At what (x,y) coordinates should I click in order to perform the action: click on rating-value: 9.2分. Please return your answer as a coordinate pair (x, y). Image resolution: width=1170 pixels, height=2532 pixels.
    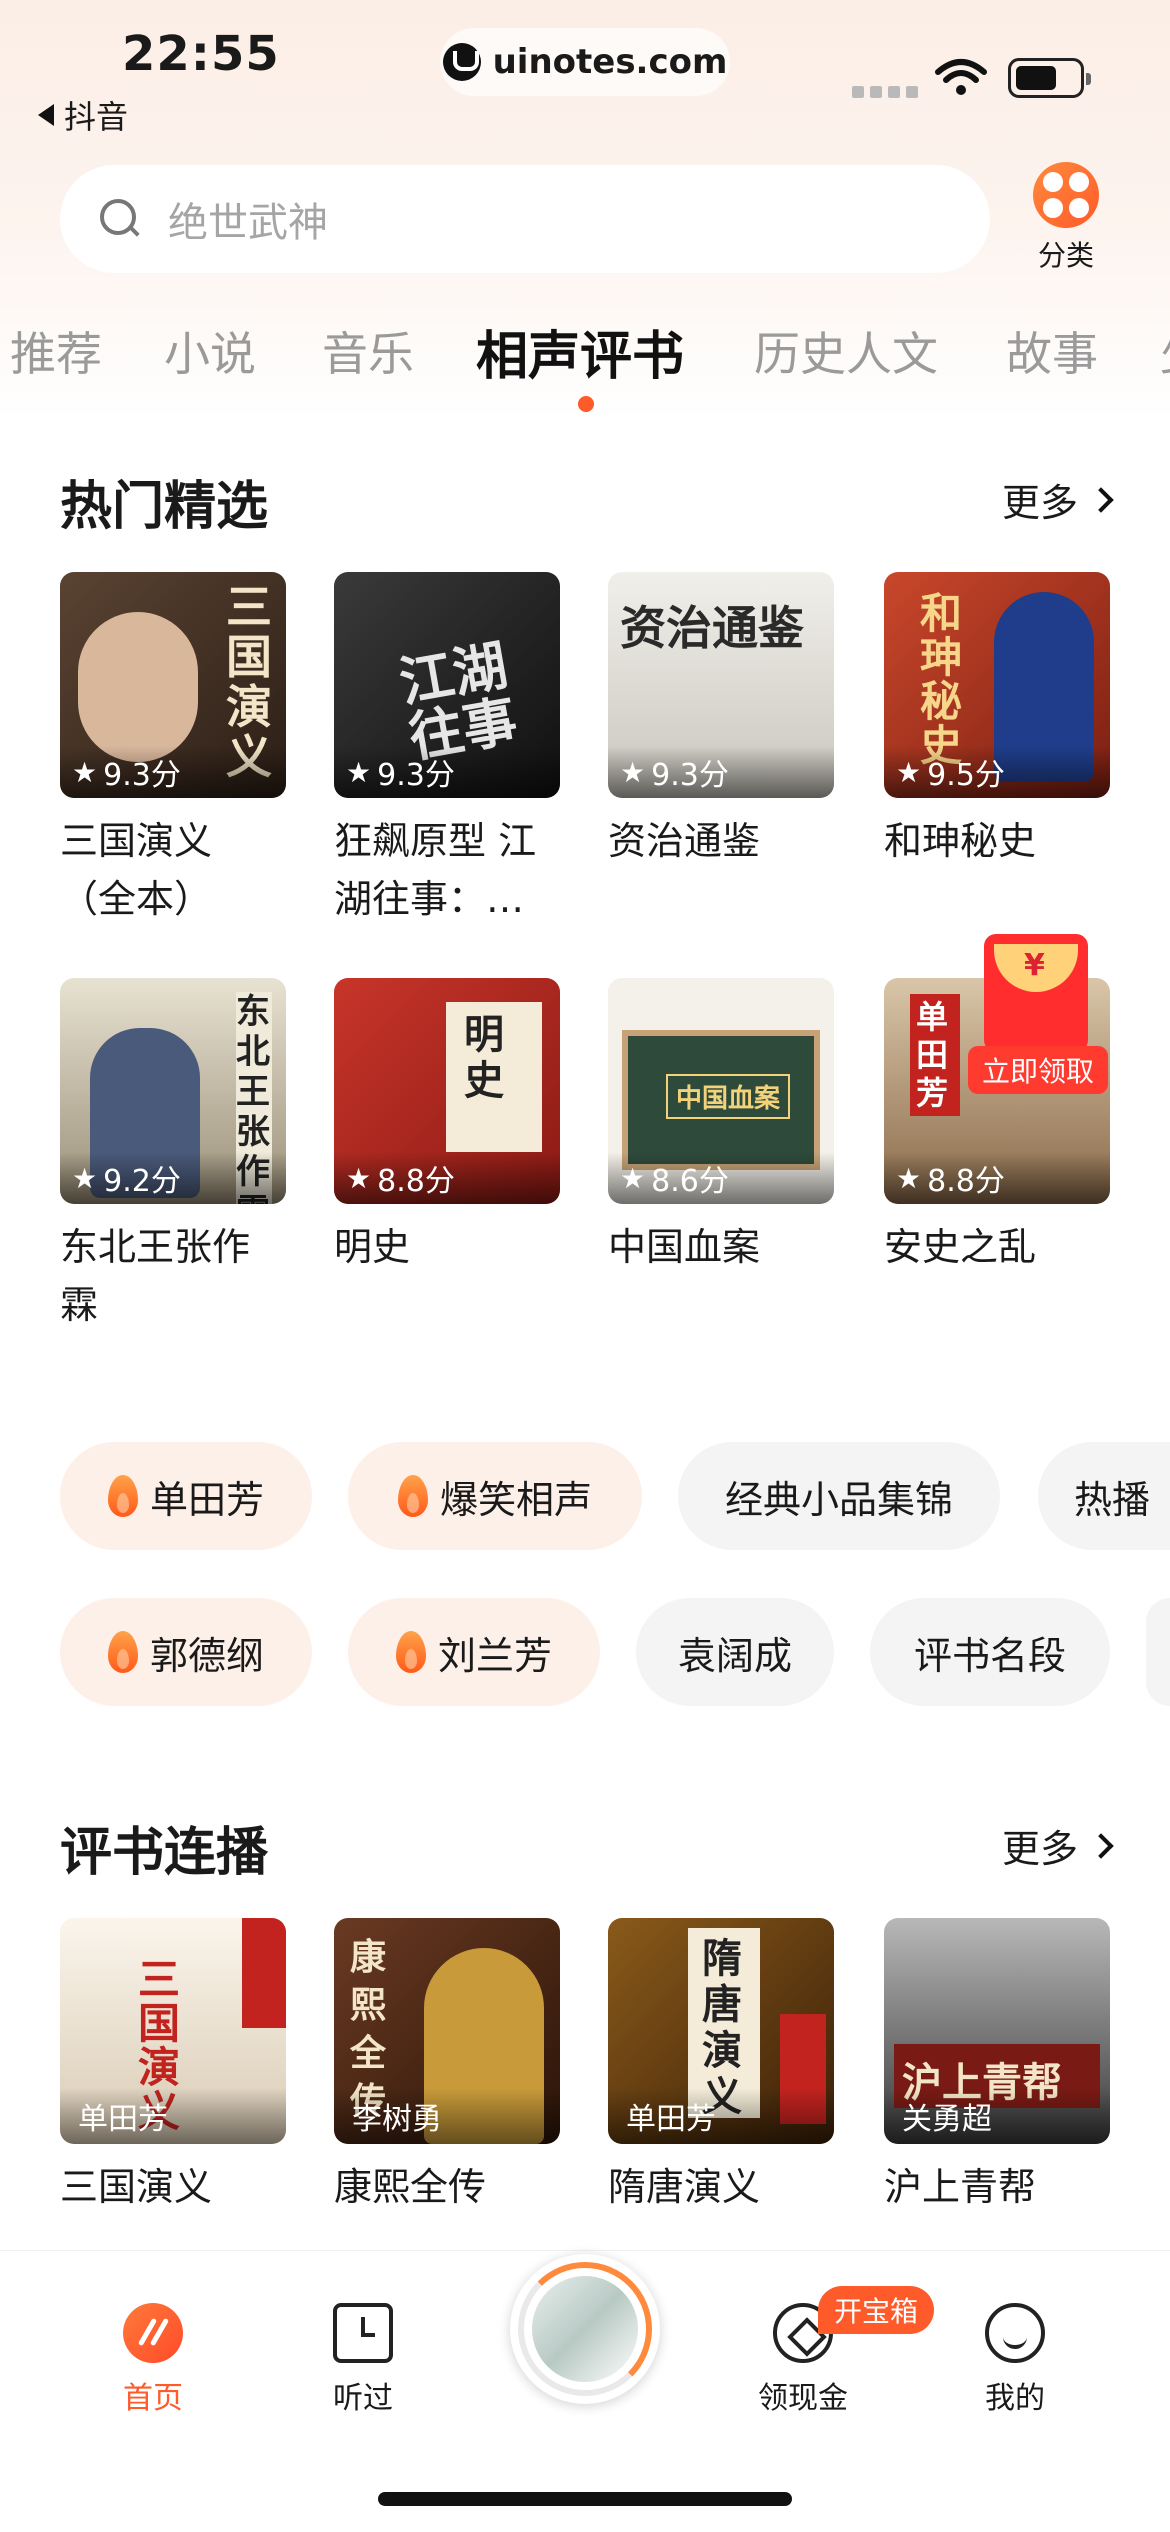
    Looking at the image, I should click on (142, 1181).